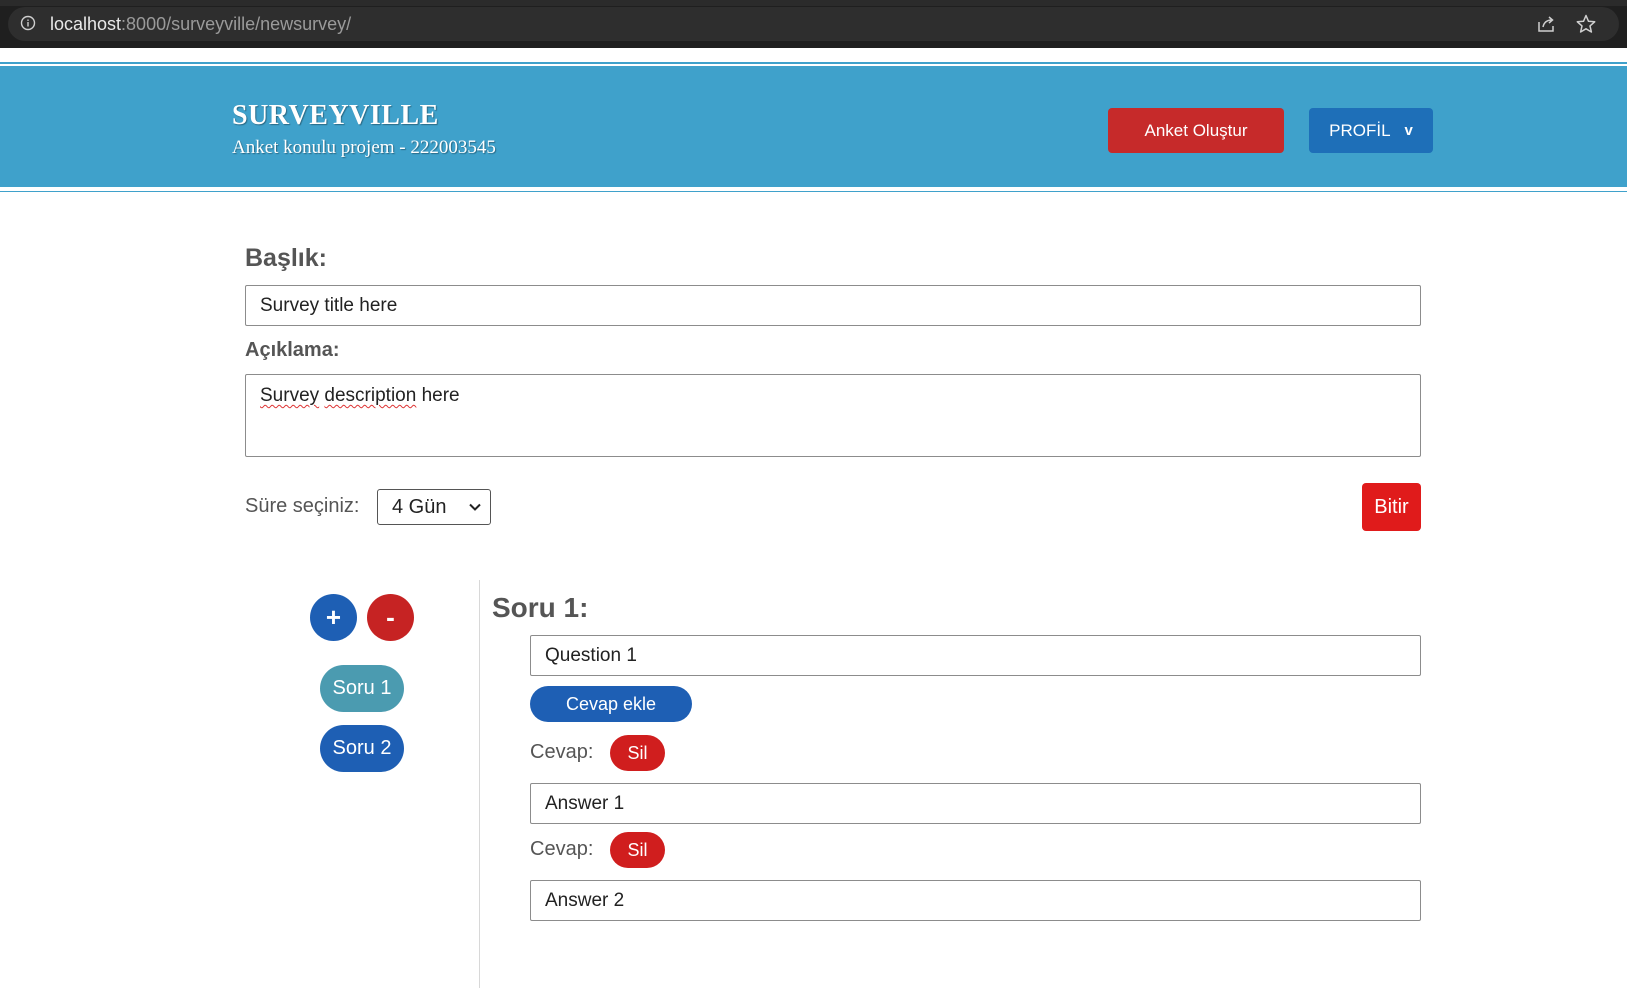  What do you see at coordinates (440, 395) in the screenshot?
I see `description-word: here` at bounding box center [440, 395].